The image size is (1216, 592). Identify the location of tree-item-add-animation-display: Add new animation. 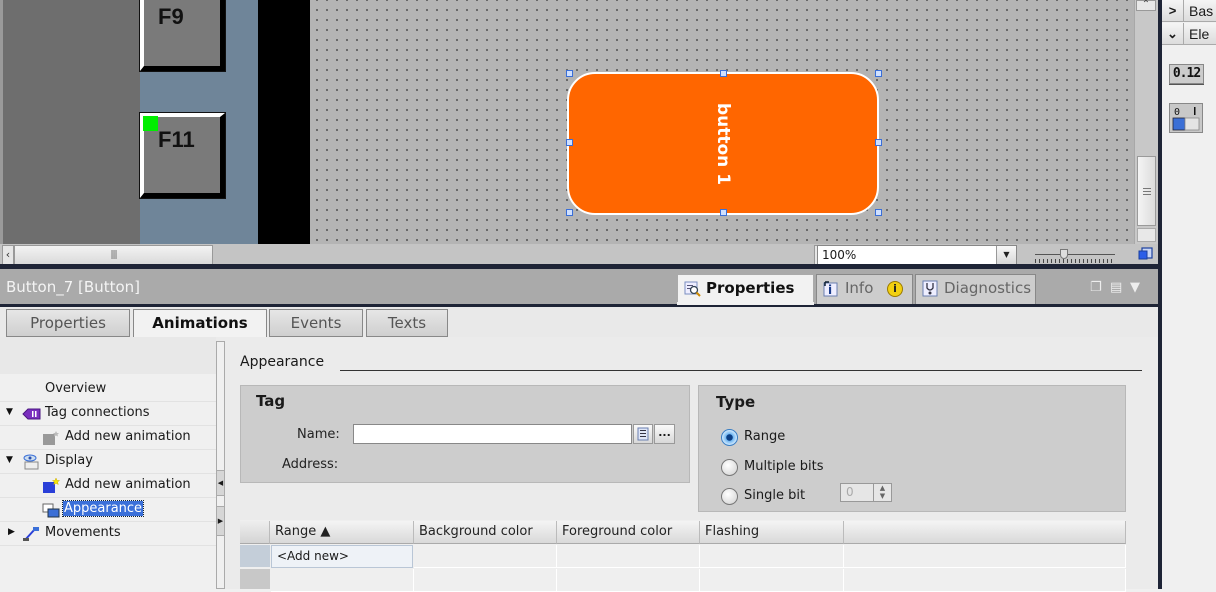
(108, 486).